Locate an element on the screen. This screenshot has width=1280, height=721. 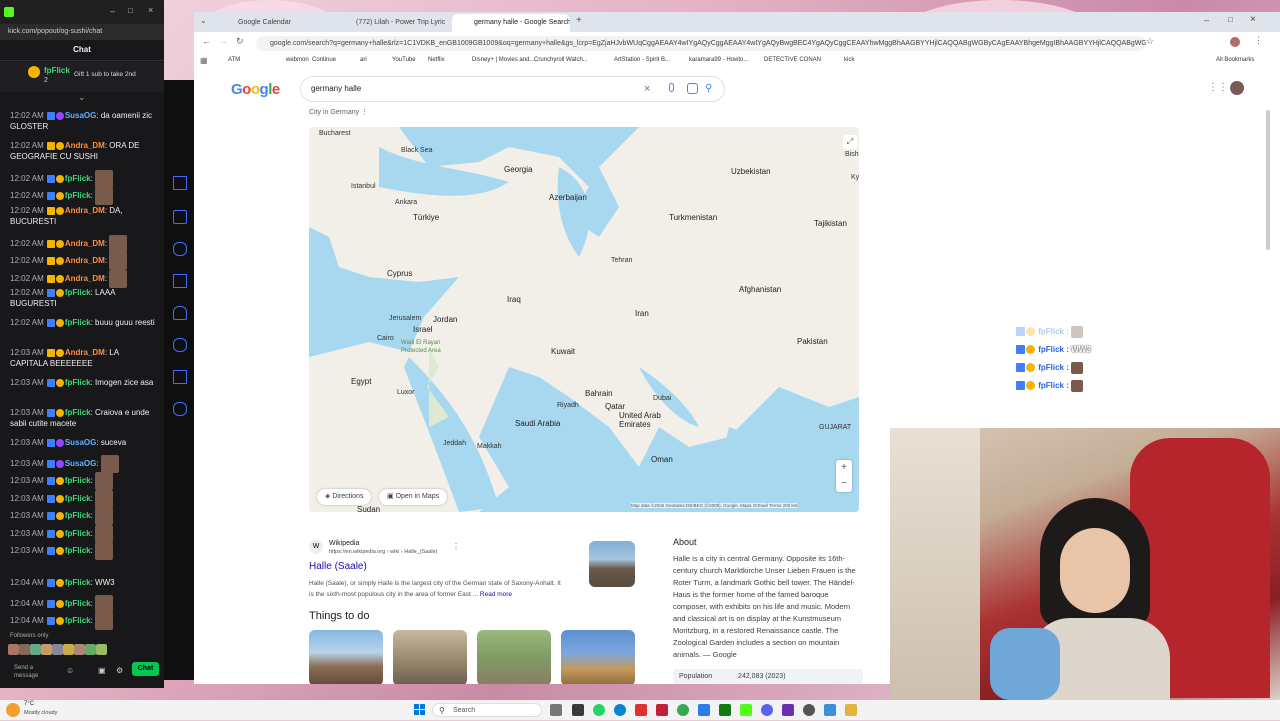
minimize-icon: – is located at coordinates (112, 11).